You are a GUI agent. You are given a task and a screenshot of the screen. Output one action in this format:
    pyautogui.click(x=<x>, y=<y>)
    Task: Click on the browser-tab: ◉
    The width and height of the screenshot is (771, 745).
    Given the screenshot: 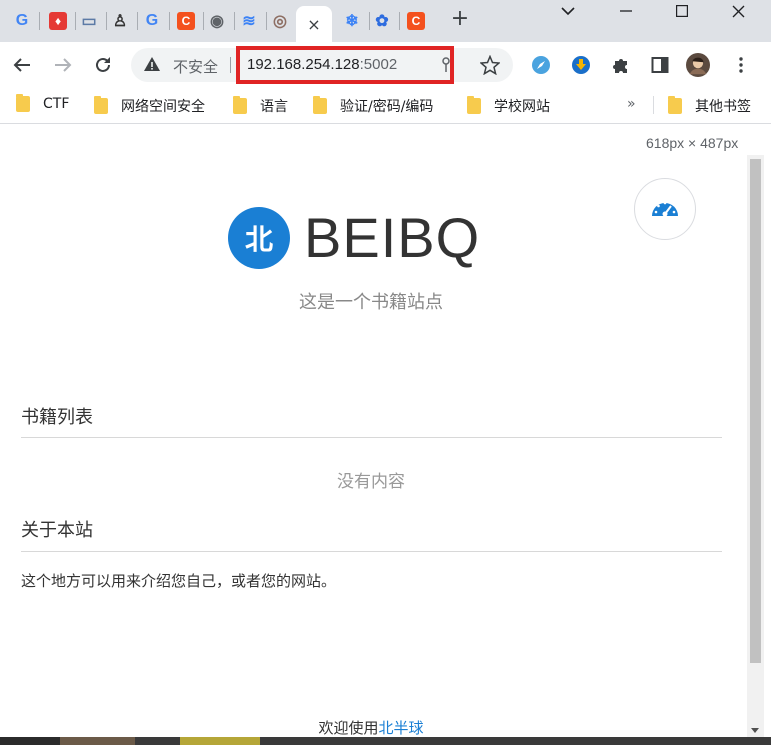 What is the action you would take?
    pyautogui.click(x=217, y=21)
    